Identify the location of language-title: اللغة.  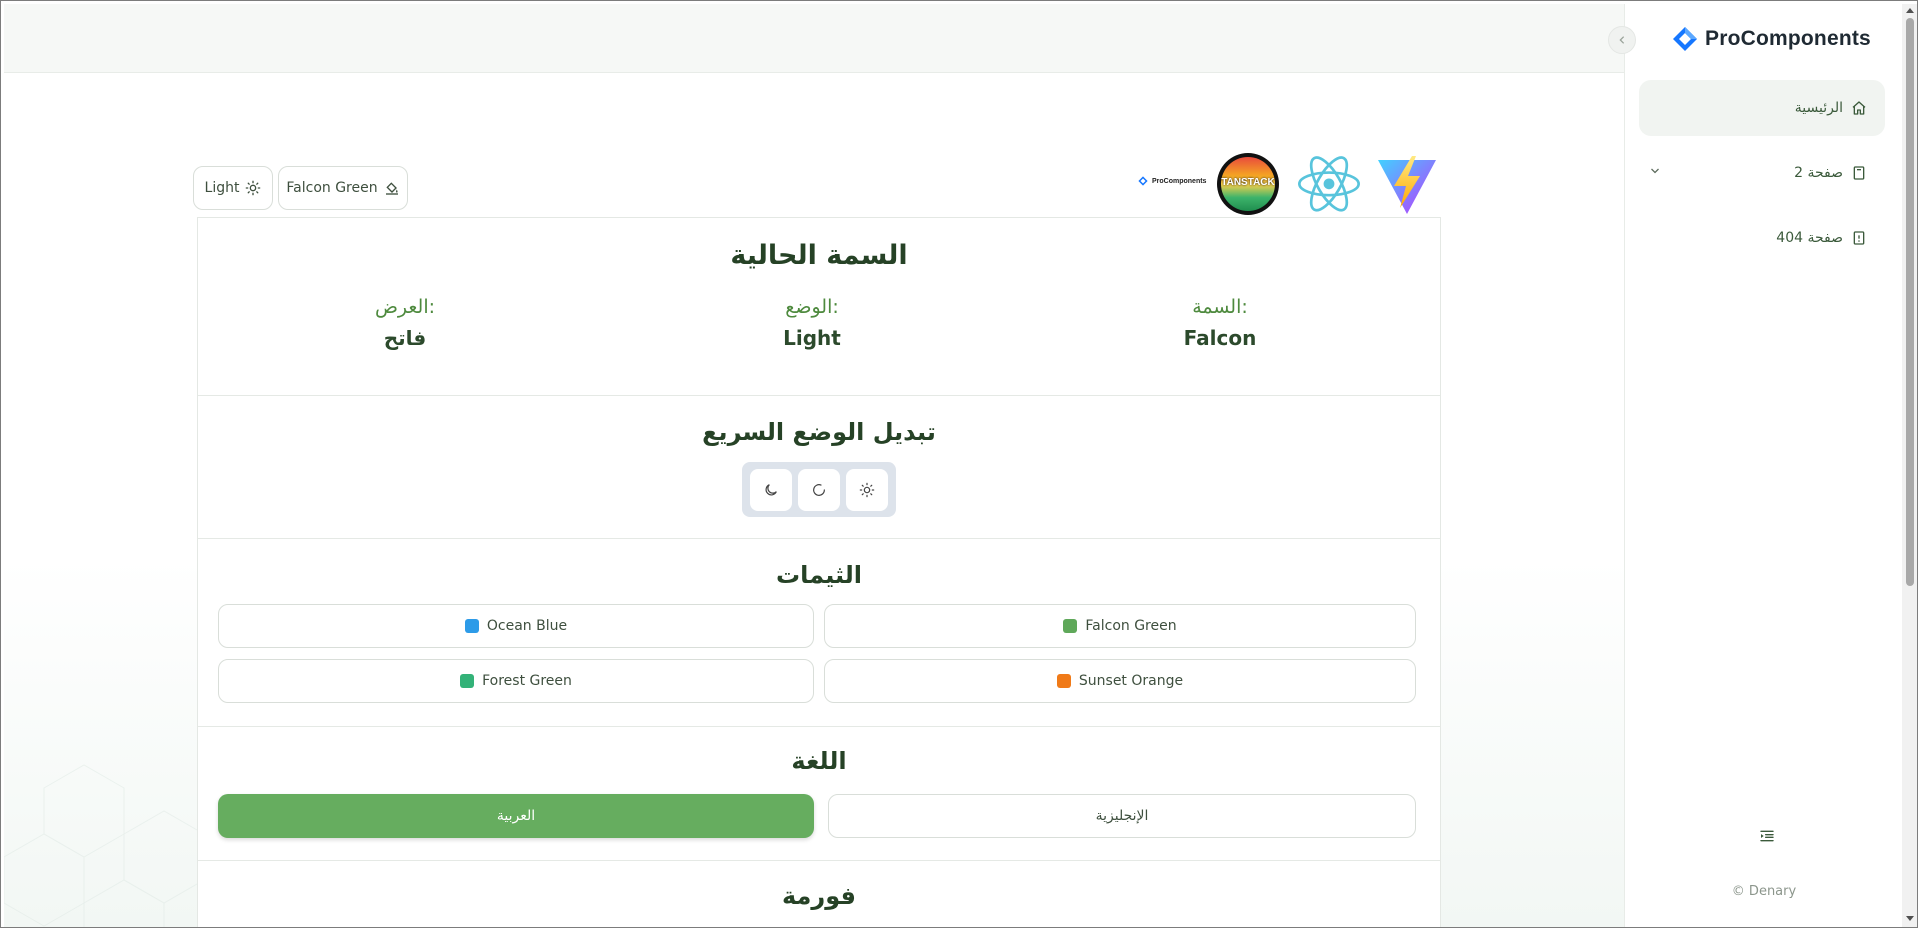
(819, 761).